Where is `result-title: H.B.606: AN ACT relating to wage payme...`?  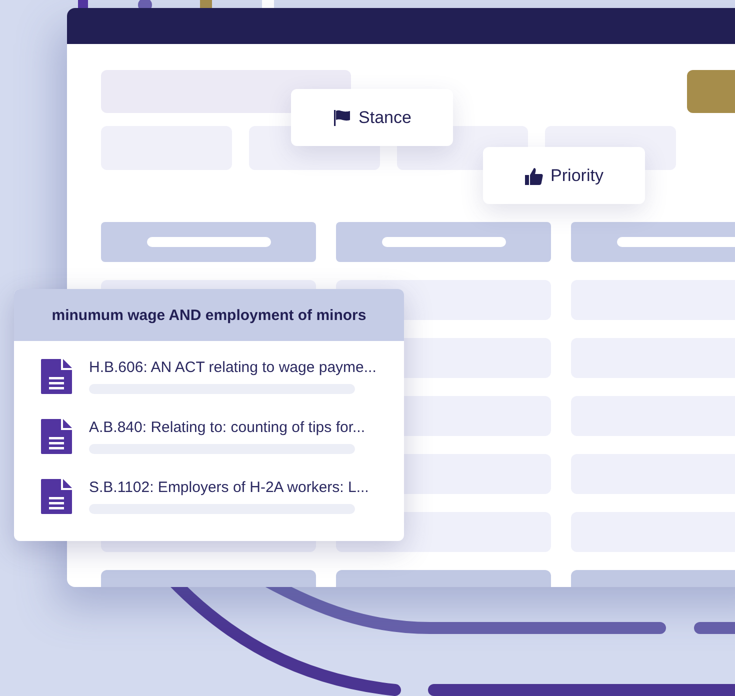 result-title: H.B.606: AN ACT relating to wage payme... is located at coordinates (232, 367).